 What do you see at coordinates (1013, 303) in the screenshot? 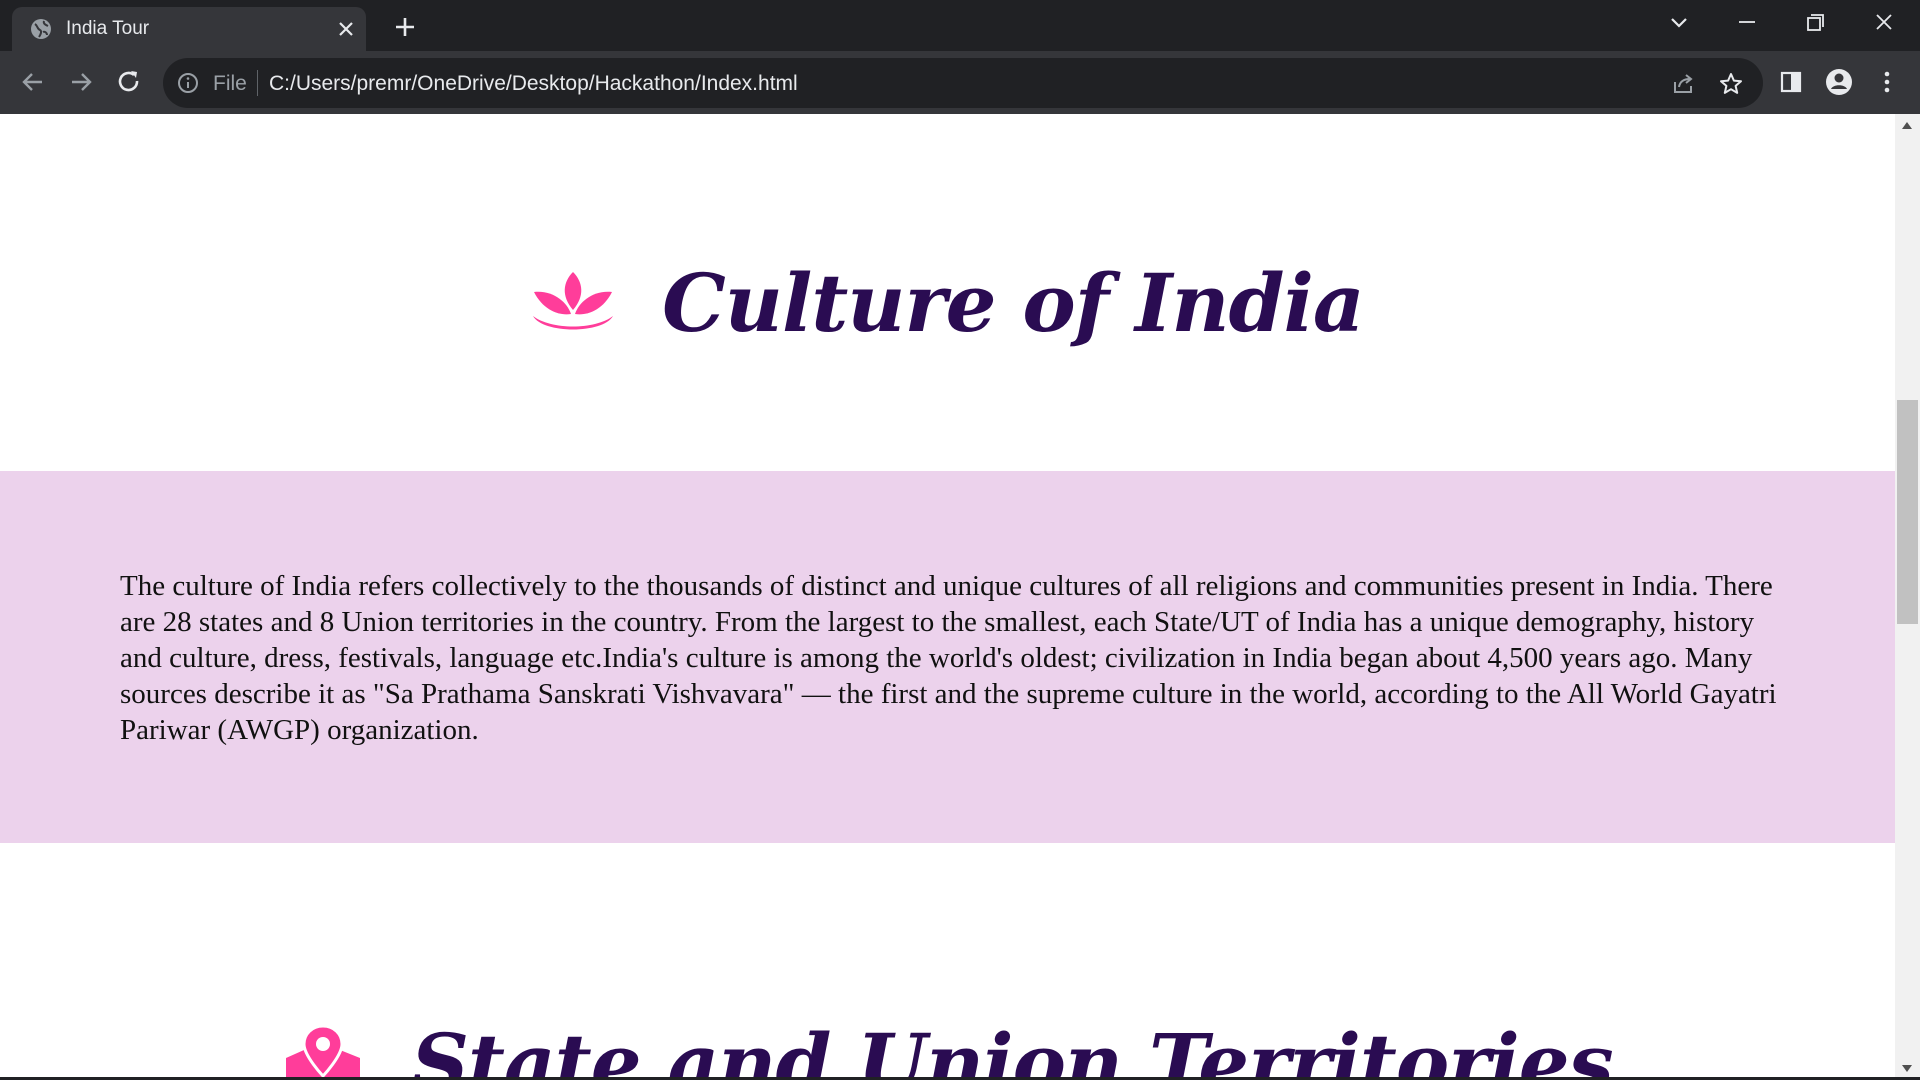
I see `culture-heading-text: Culture of India` at bounding box center [1013, 303].